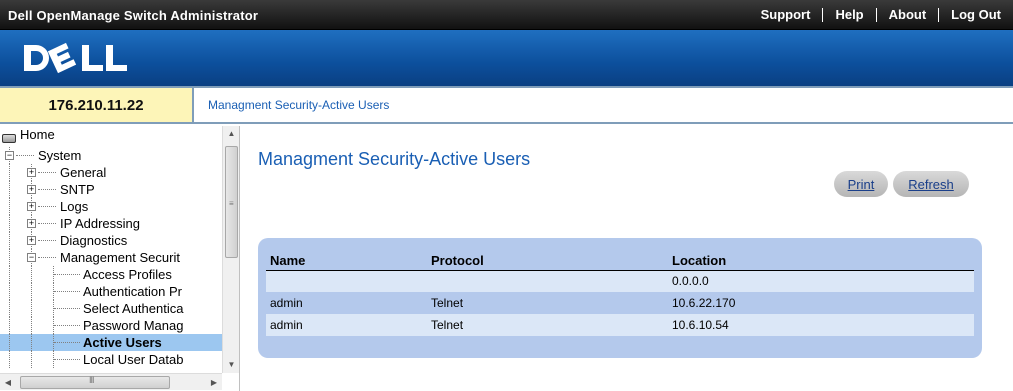 This screenshot has height=391, width=1013. Describe the element at coordinates (95, 382) in the screenshot. I see `scroll-thumb-horizontal: III` at that location.